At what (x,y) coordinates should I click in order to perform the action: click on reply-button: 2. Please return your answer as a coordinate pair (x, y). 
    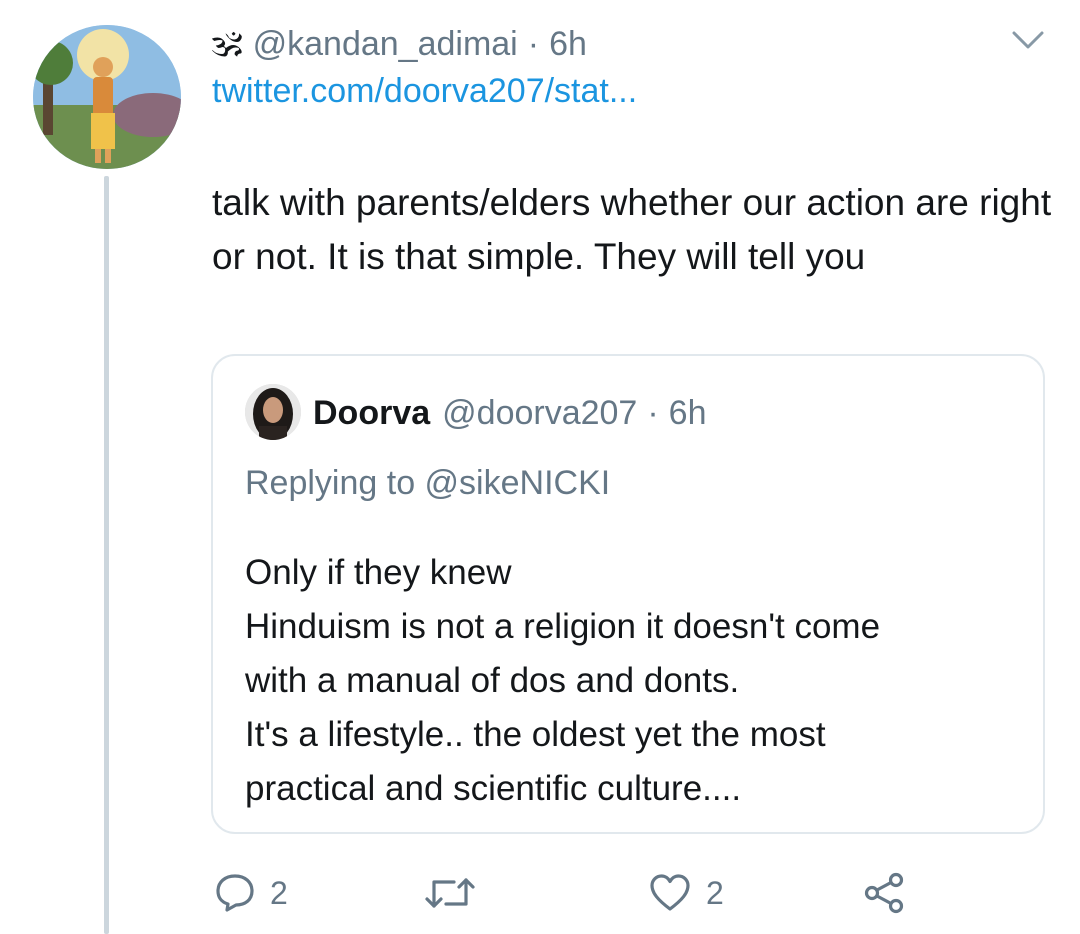
    Looking at the image, I should click on (251, 893).